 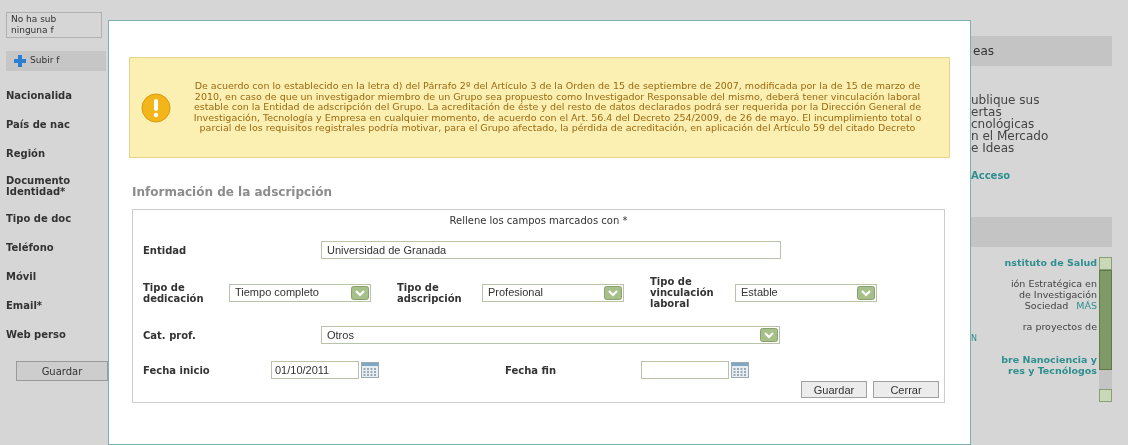 What do you see at coordinates (1057, 294) in the screenshot?
I see `news-text: de Investigación` at bounding box center [1057, 294].